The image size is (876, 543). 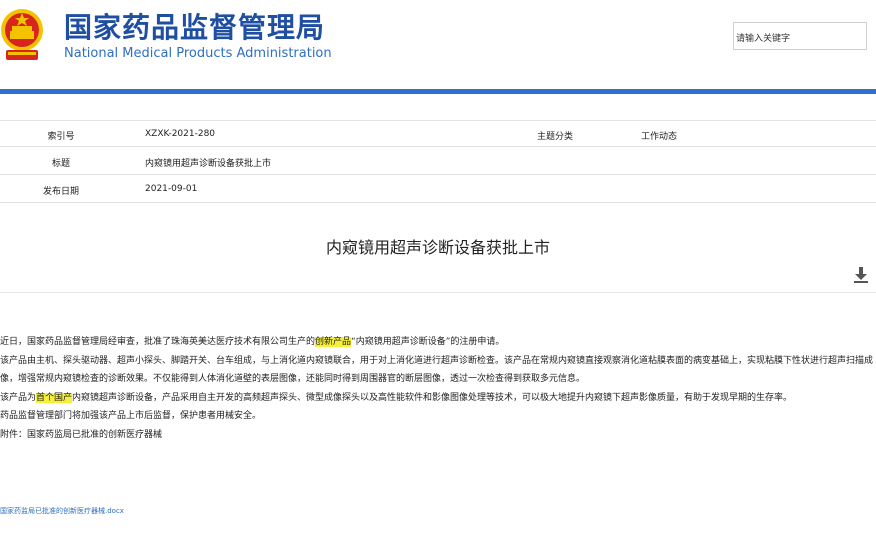 I want to click on national-emblem-icon, so click(x=22, y=34).